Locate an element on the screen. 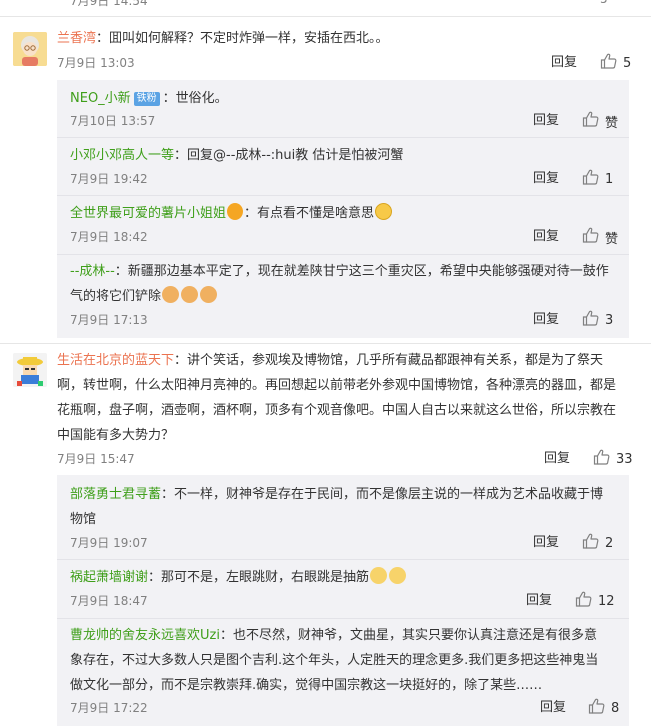 The height and width of the screenshot is (726, 651). like-button: 1 is located at coordinates (598, 178).